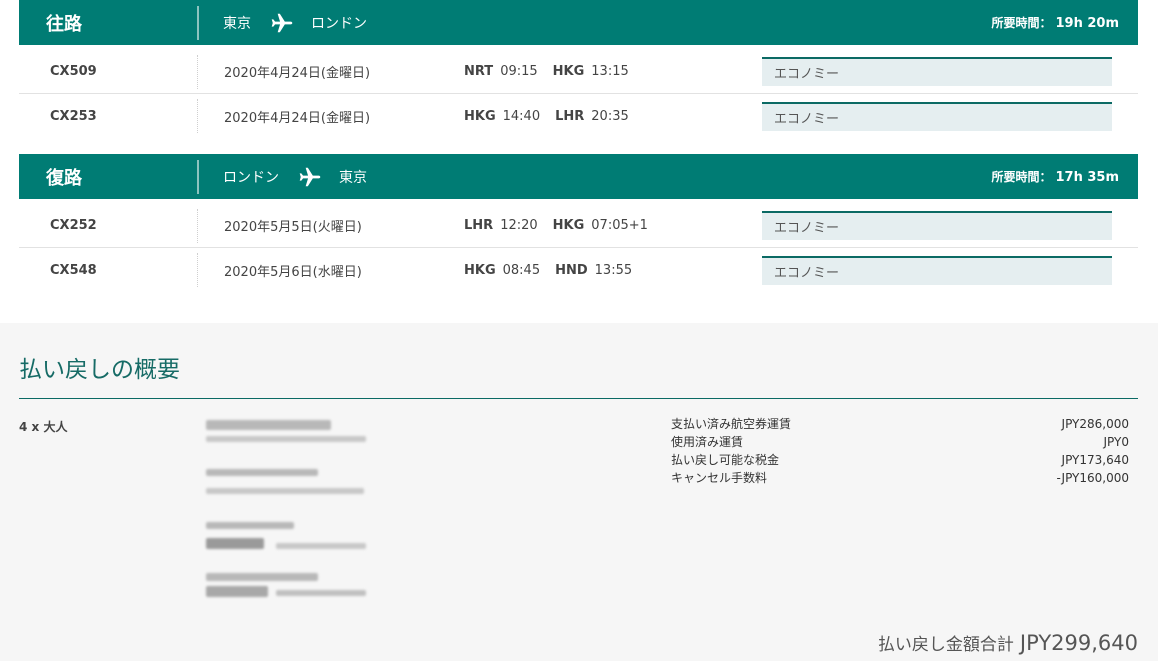  What do you see at coordinates (731, 424) in the screenshot?
I see `charge-label: 支払い済み航空券運賃` at bounding box center [731, 424].